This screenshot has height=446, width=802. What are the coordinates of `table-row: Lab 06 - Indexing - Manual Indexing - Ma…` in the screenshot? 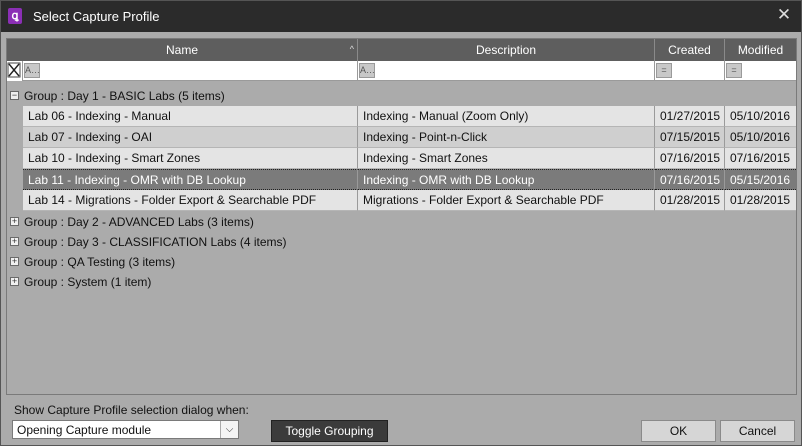 It's located at (409, 116).